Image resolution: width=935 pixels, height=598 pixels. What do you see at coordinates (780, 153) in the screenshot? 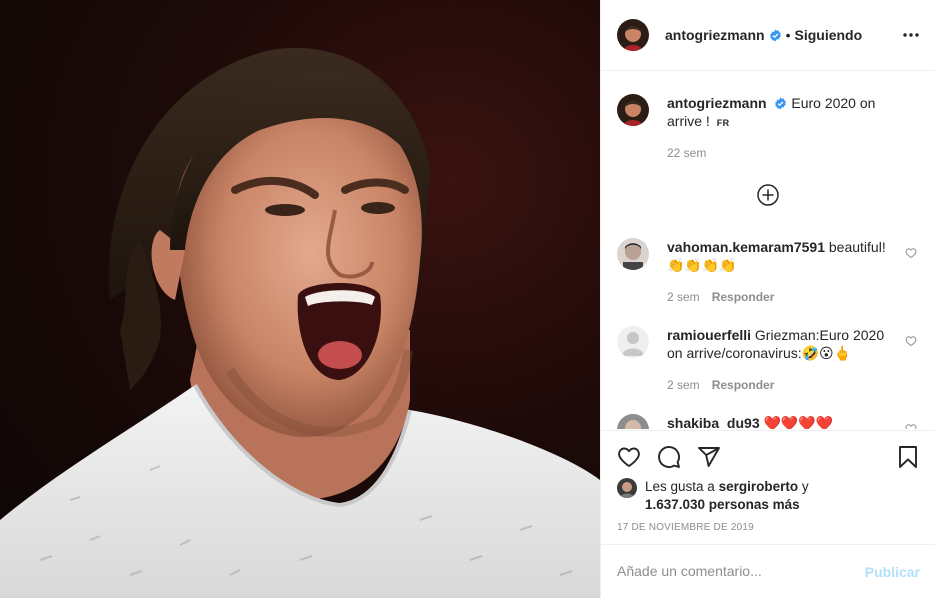
I see `caption-age: 22 sem` at bounding box center [780, 153].